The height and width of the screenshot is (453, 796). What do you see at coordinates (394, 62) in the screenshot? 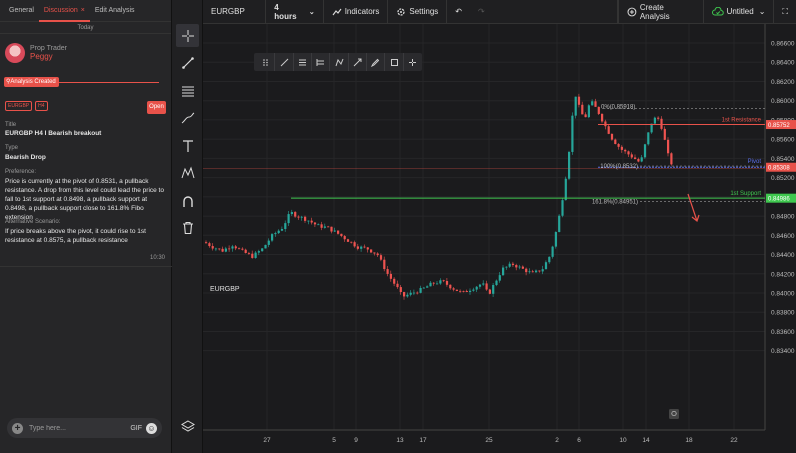
I see `draw-rectangle-button` at bounding box center [394, 62].